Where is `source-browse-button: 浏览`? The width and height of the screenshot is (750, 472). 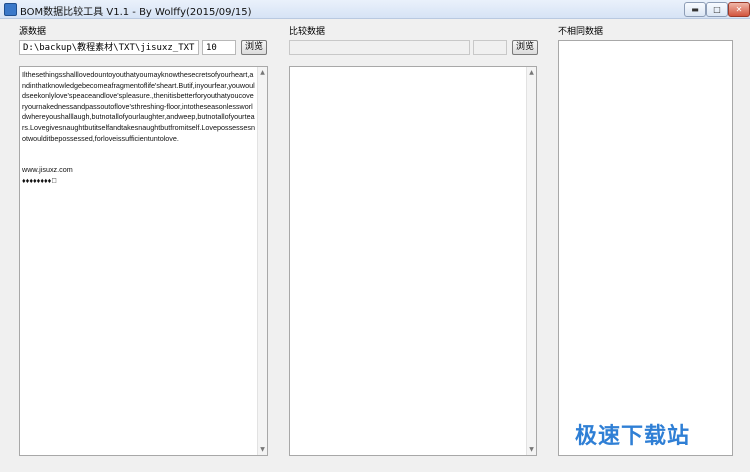 source-browse-button: 浏览 is located at coordinates (254, 47).